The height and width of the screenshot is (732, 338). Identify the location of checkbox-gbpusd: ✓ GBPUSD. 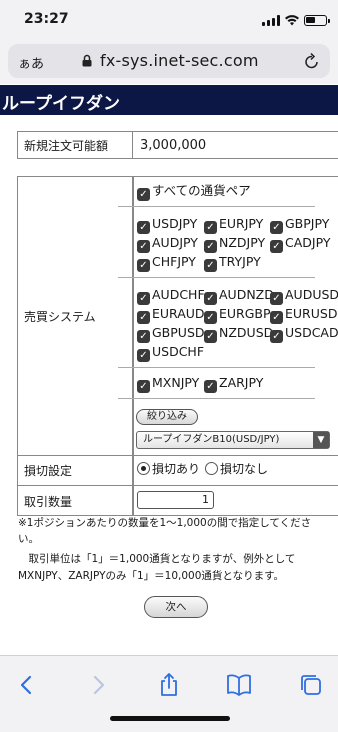
(171, 334).